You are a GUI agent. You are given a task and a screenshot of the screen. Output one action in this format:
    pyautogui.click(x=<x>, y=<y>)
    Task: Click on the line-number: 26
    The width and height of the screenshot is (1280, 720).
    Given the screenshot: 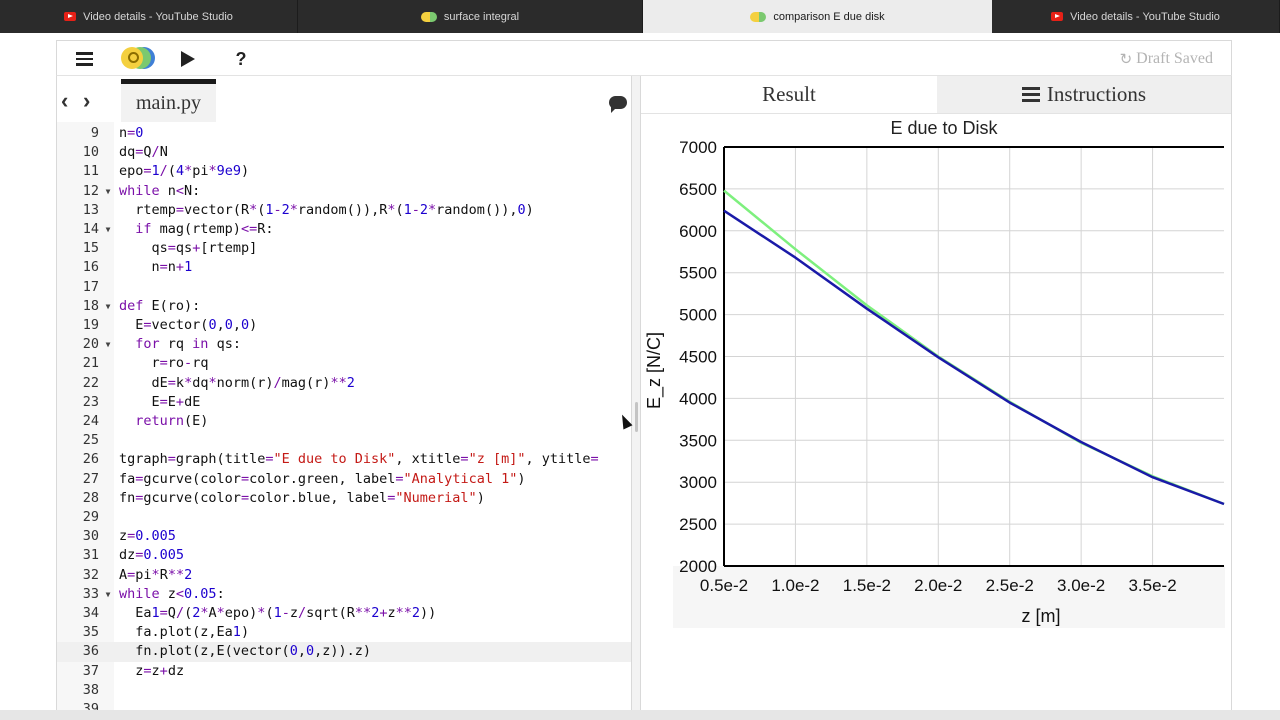 What is the action you would take?
    pyautogui.click(x=90, y=459)
    